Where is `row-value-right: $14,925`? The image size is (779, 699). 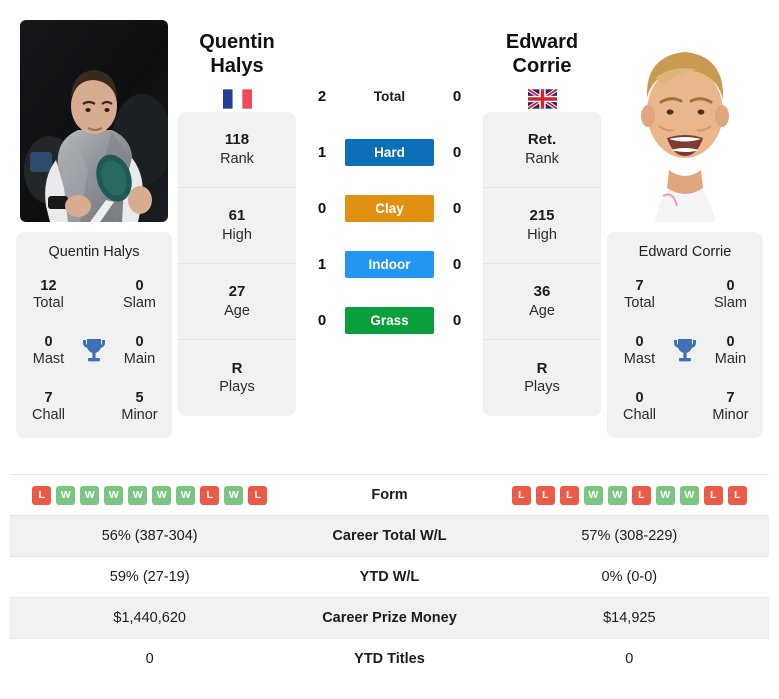
row-value-right: $14,925 is located at coordinates (629, 618).